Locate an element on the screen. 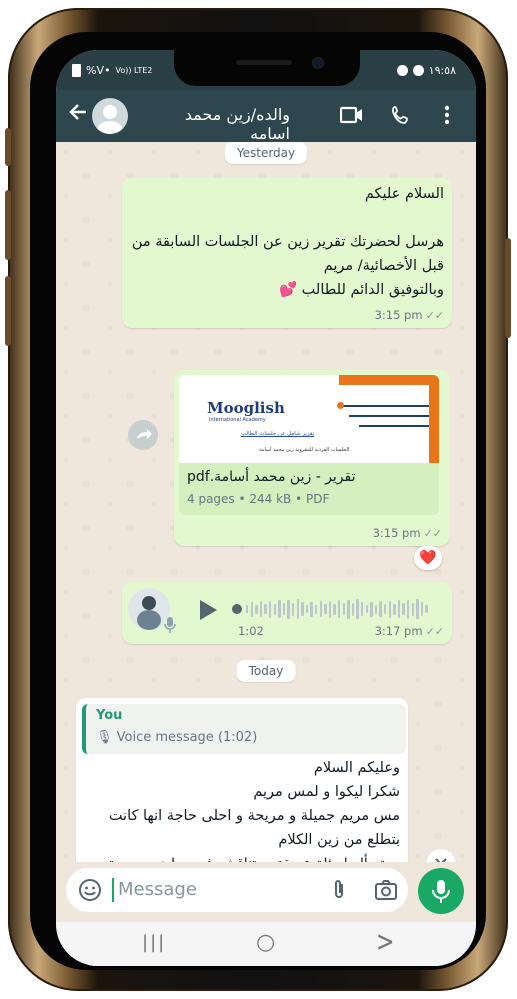  earpiece is located at coordinates (264, 62).